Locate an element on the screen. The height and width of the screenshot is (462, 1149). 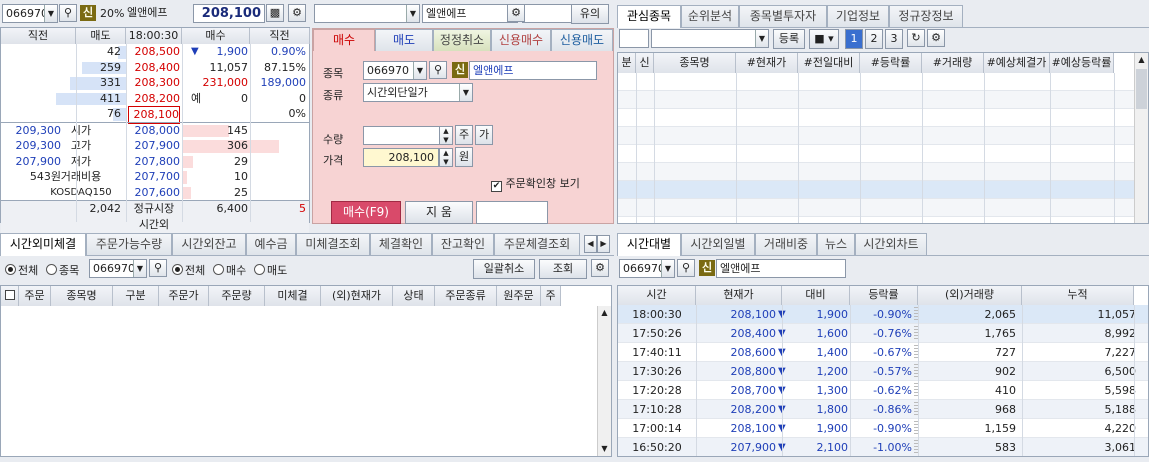
tab-credit-buy: 신용매수 is located at coordinates (521, 40).